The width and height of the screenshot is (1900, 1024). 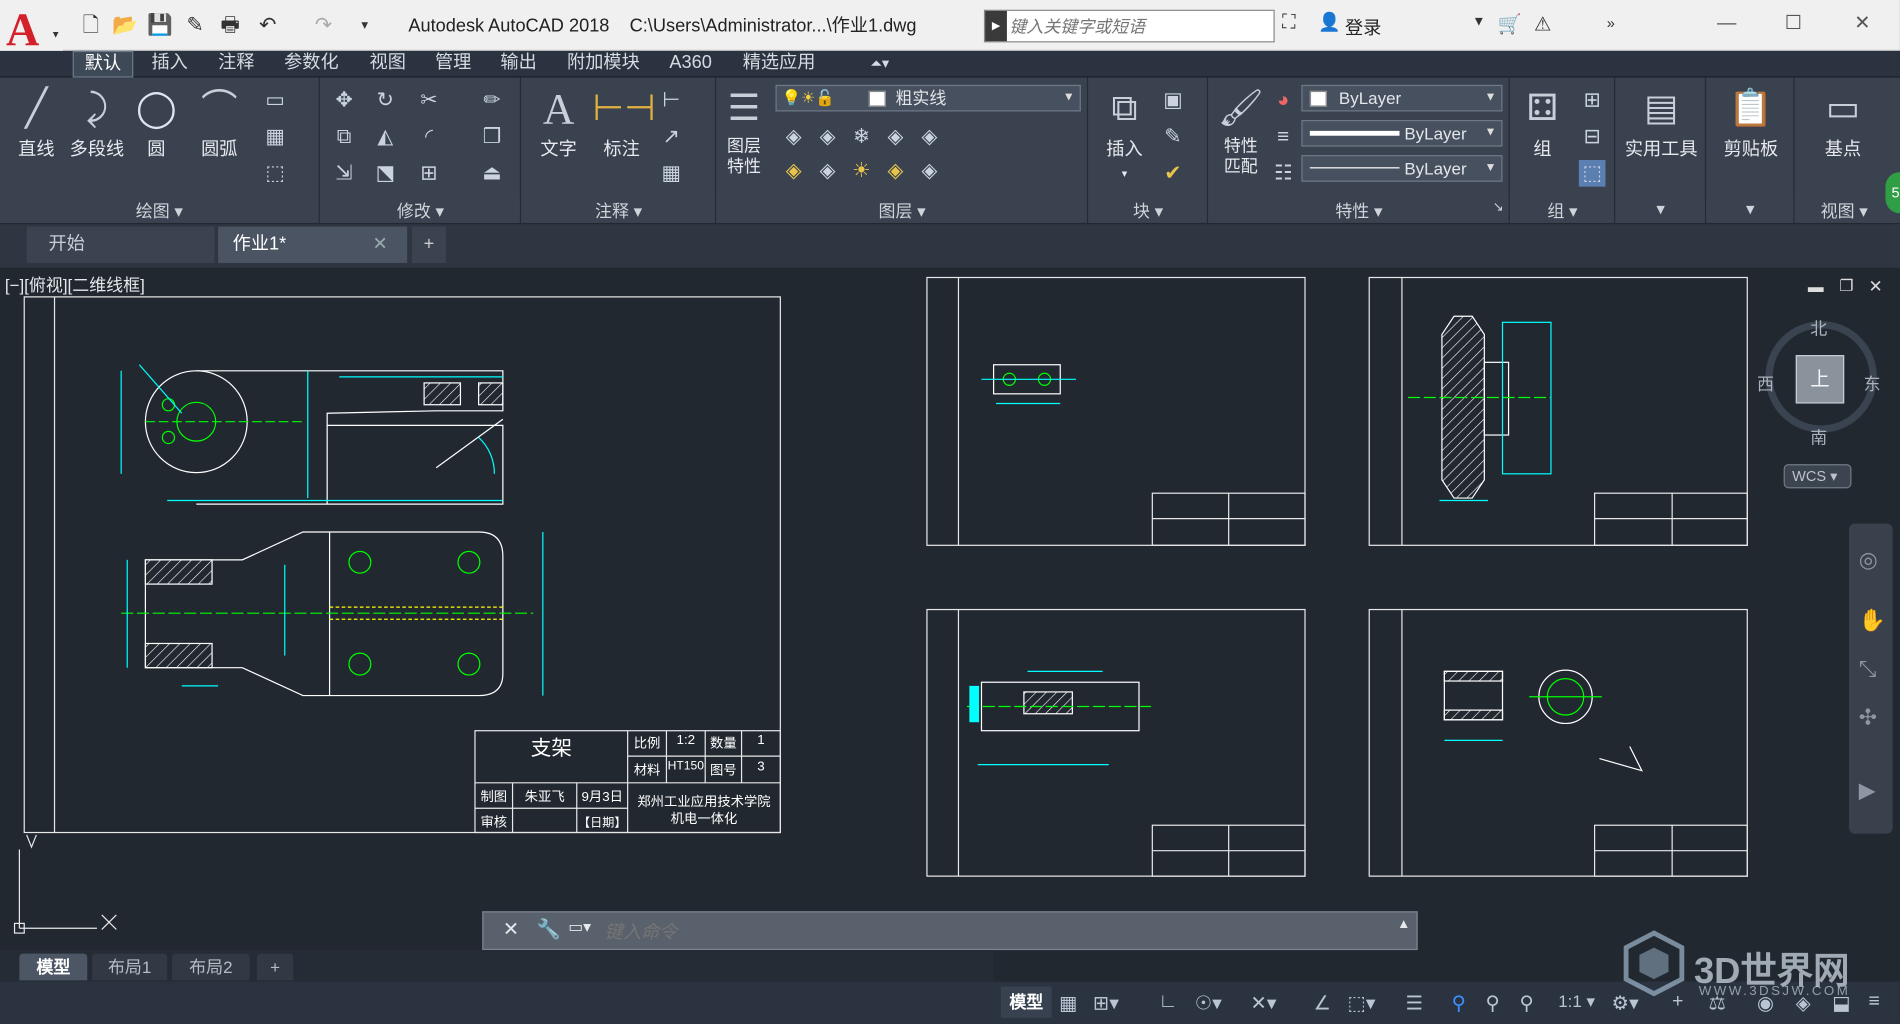 I want to click on boundary-icon: ⬚, so click(x=275, y=173).